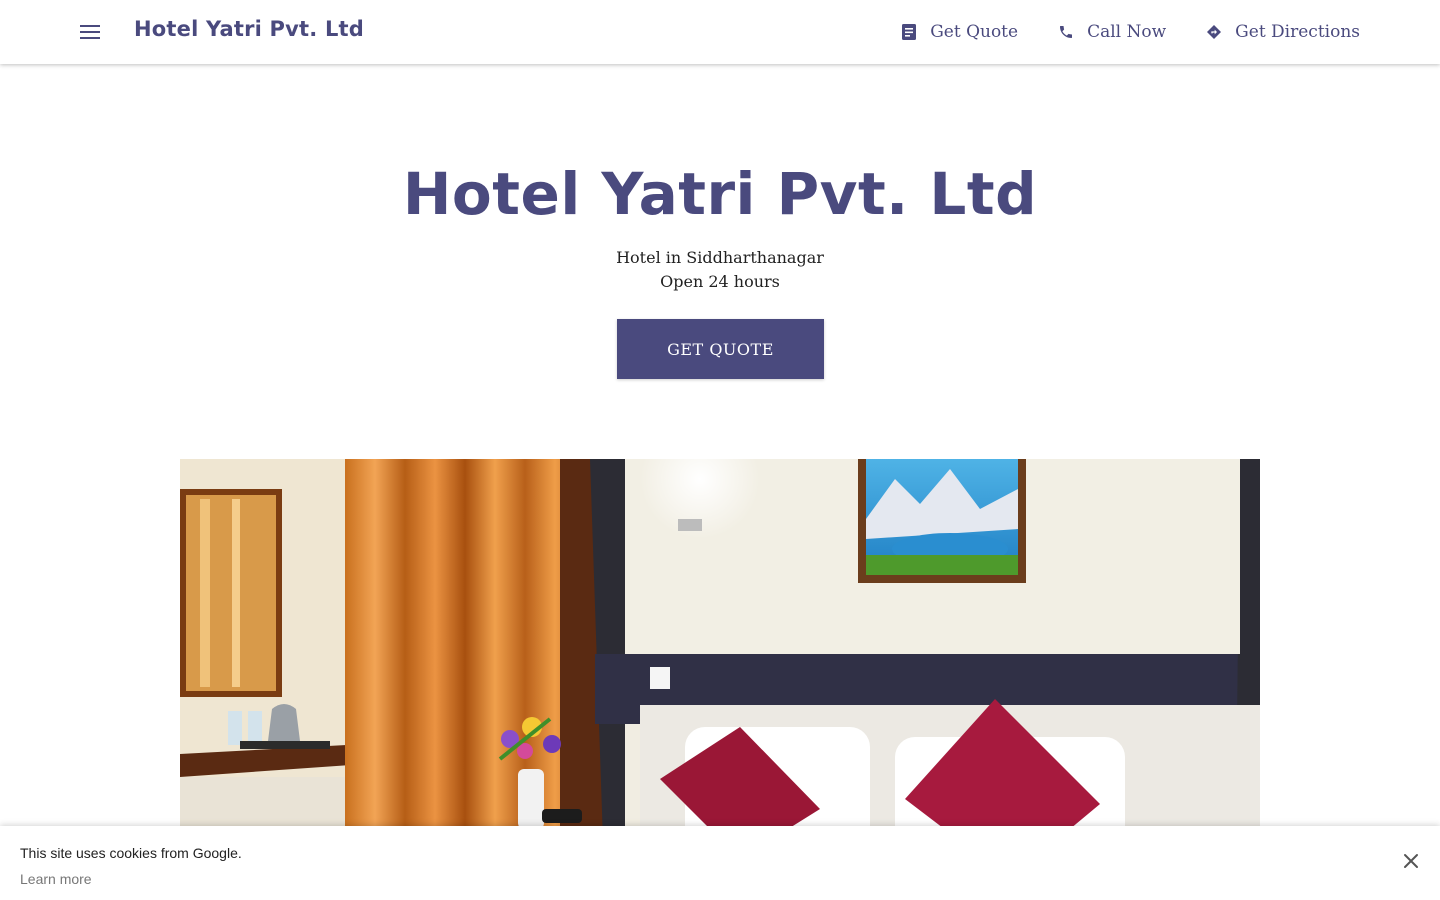 This screenshot has height=900, width=1440. What do you see at coordinates (1214, 32) in the screenshot?
I see `directions-icon` at bounding box center [1214, 32].